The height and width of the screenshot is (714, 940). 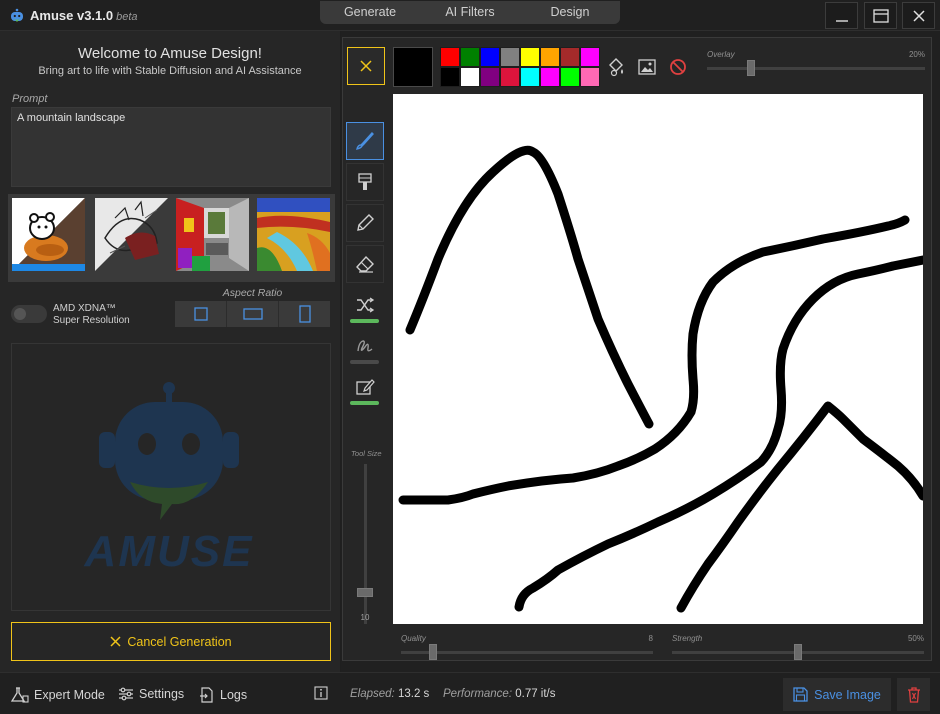 I want to click on brush-tool-button, so click(x=365, y=141).